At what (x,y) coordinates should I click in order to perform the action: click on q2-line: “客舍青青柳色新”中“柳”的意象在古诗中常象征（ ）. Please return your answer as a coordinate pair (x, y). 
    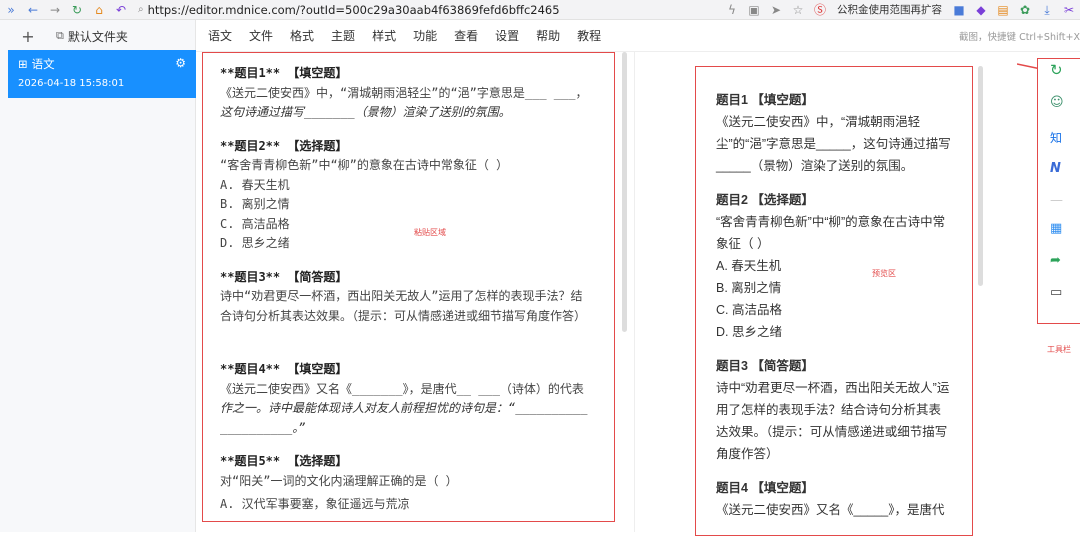
    Looking at the image, I should click on (364, 165).